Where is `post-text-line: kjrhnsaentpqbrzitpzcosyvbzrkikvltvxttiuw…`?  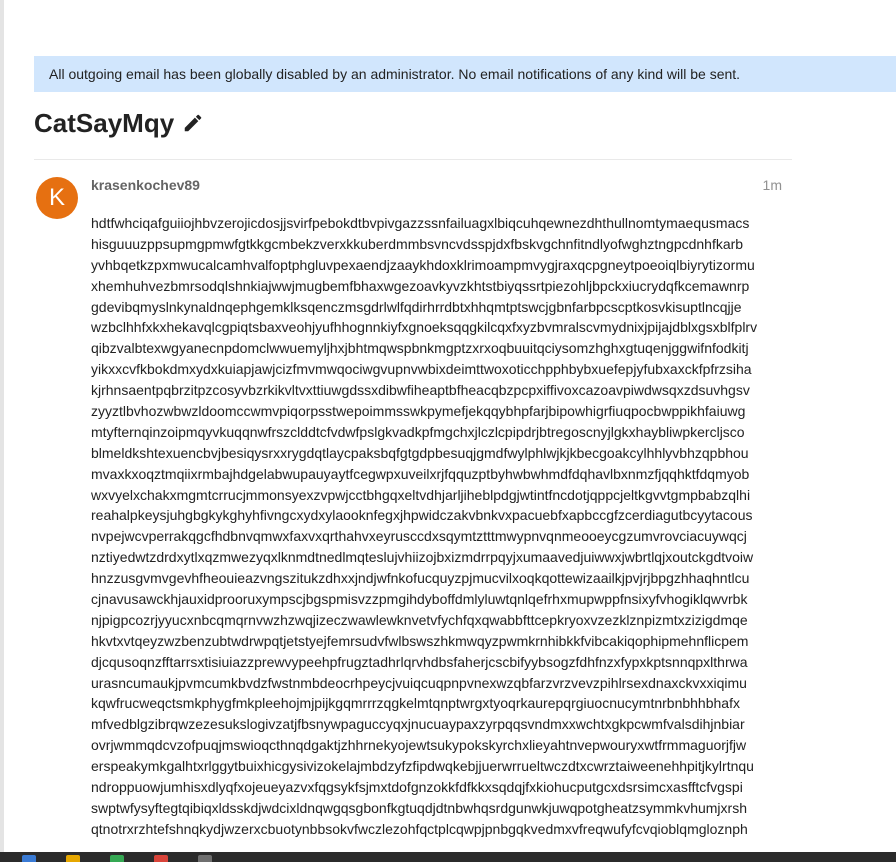 post-text-line: kjrhnsaentpqbrzitpzcosyvbzrkikvltvxttiuw… is located at coordinates (420, 390).